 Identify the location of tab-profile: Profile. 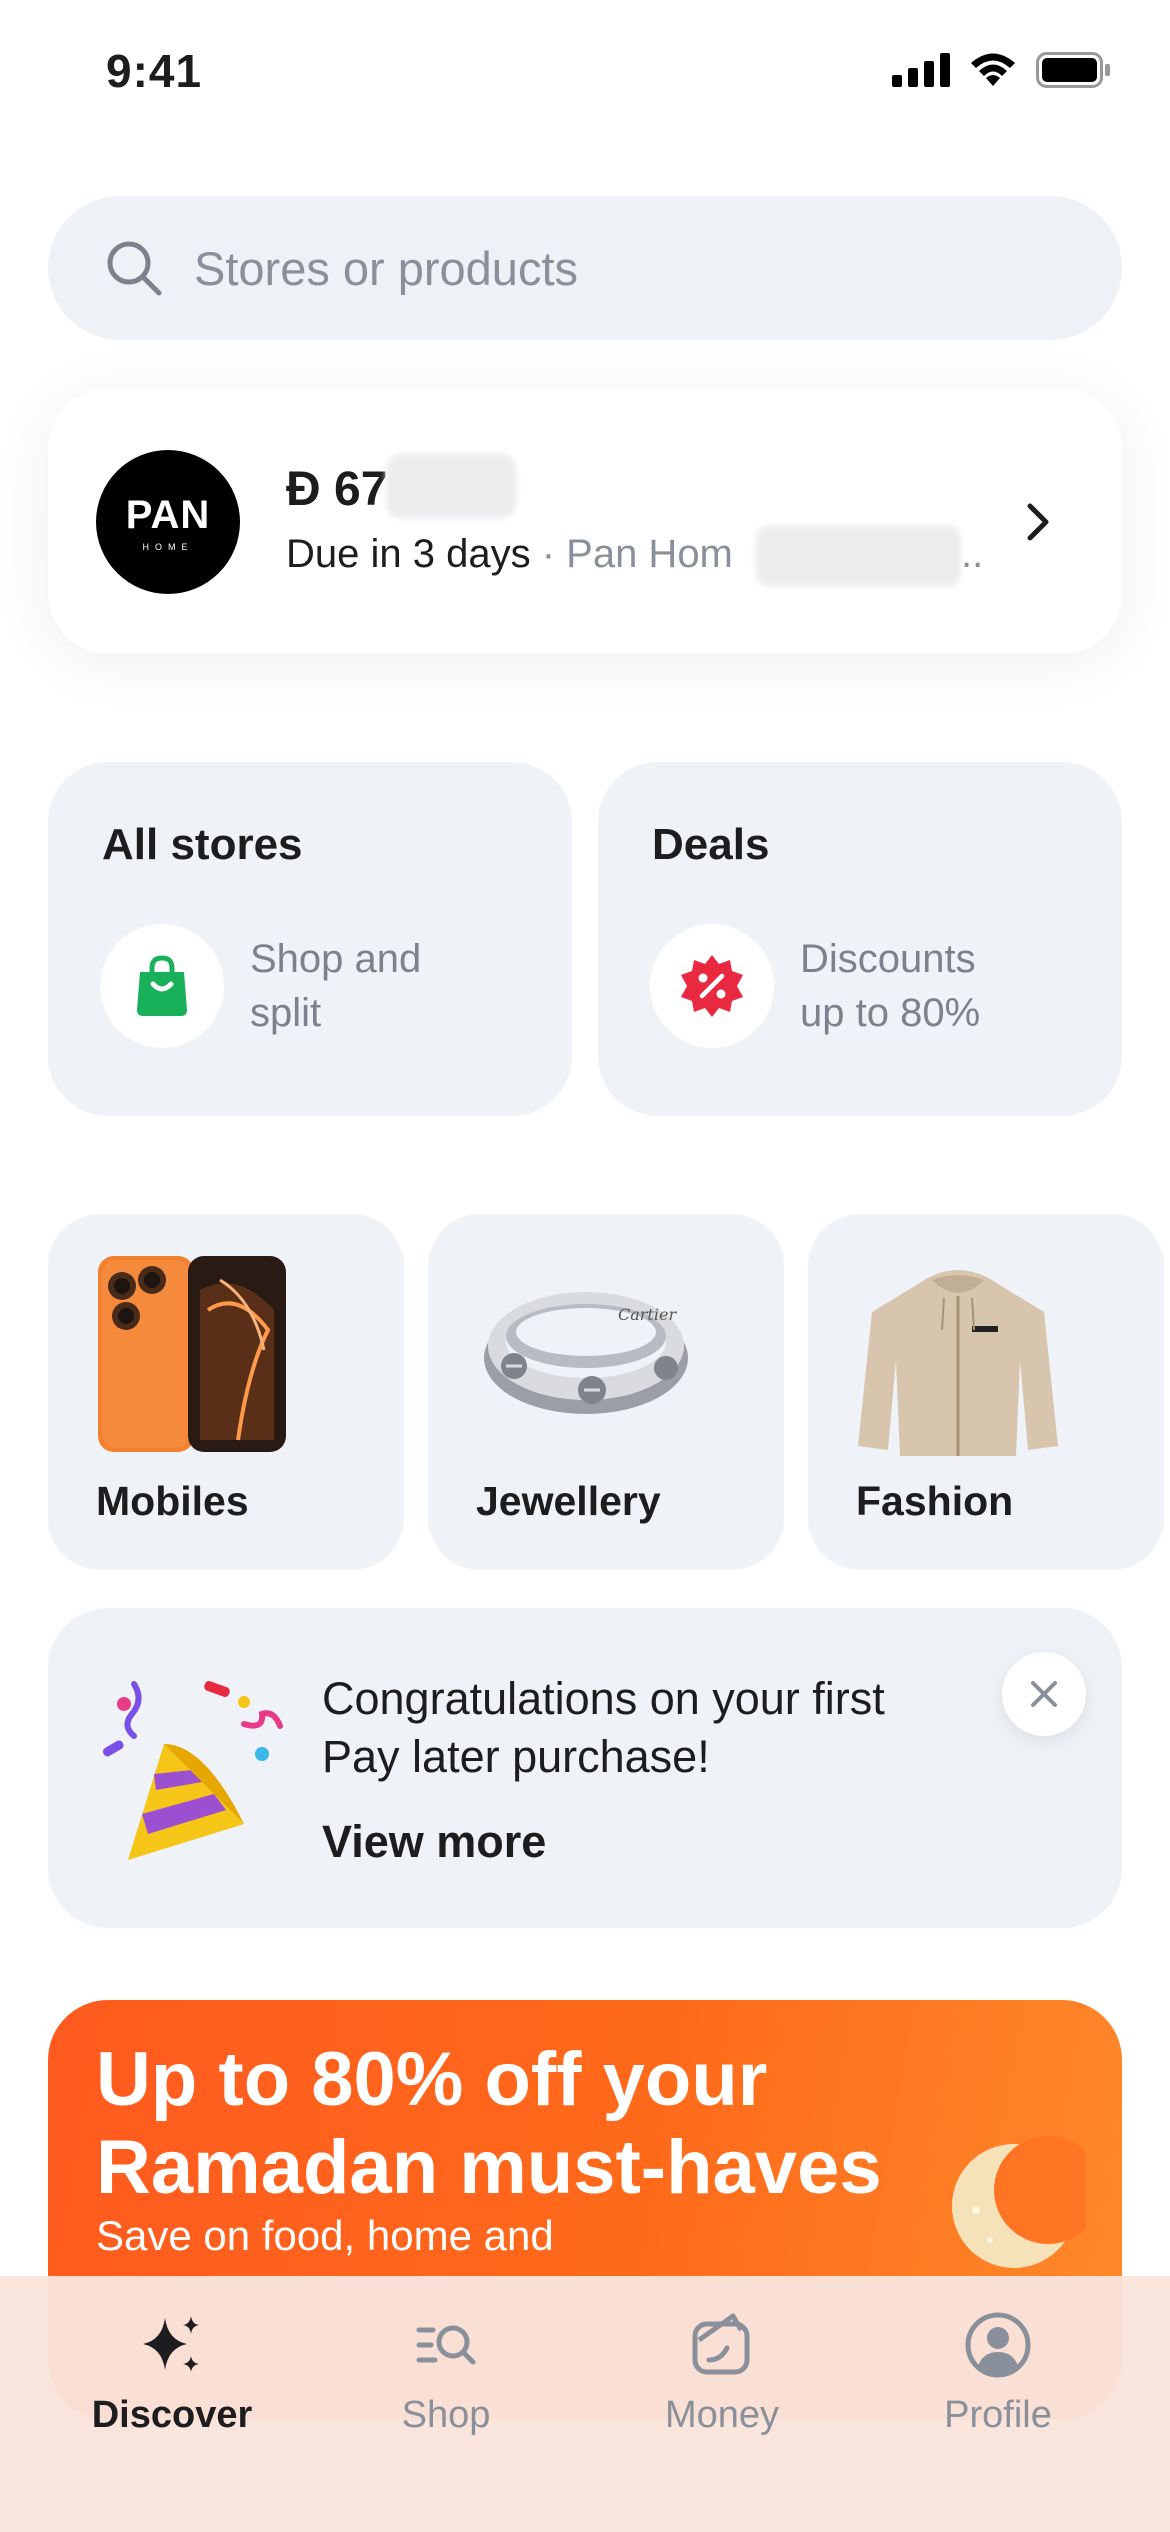
(998, 2373).